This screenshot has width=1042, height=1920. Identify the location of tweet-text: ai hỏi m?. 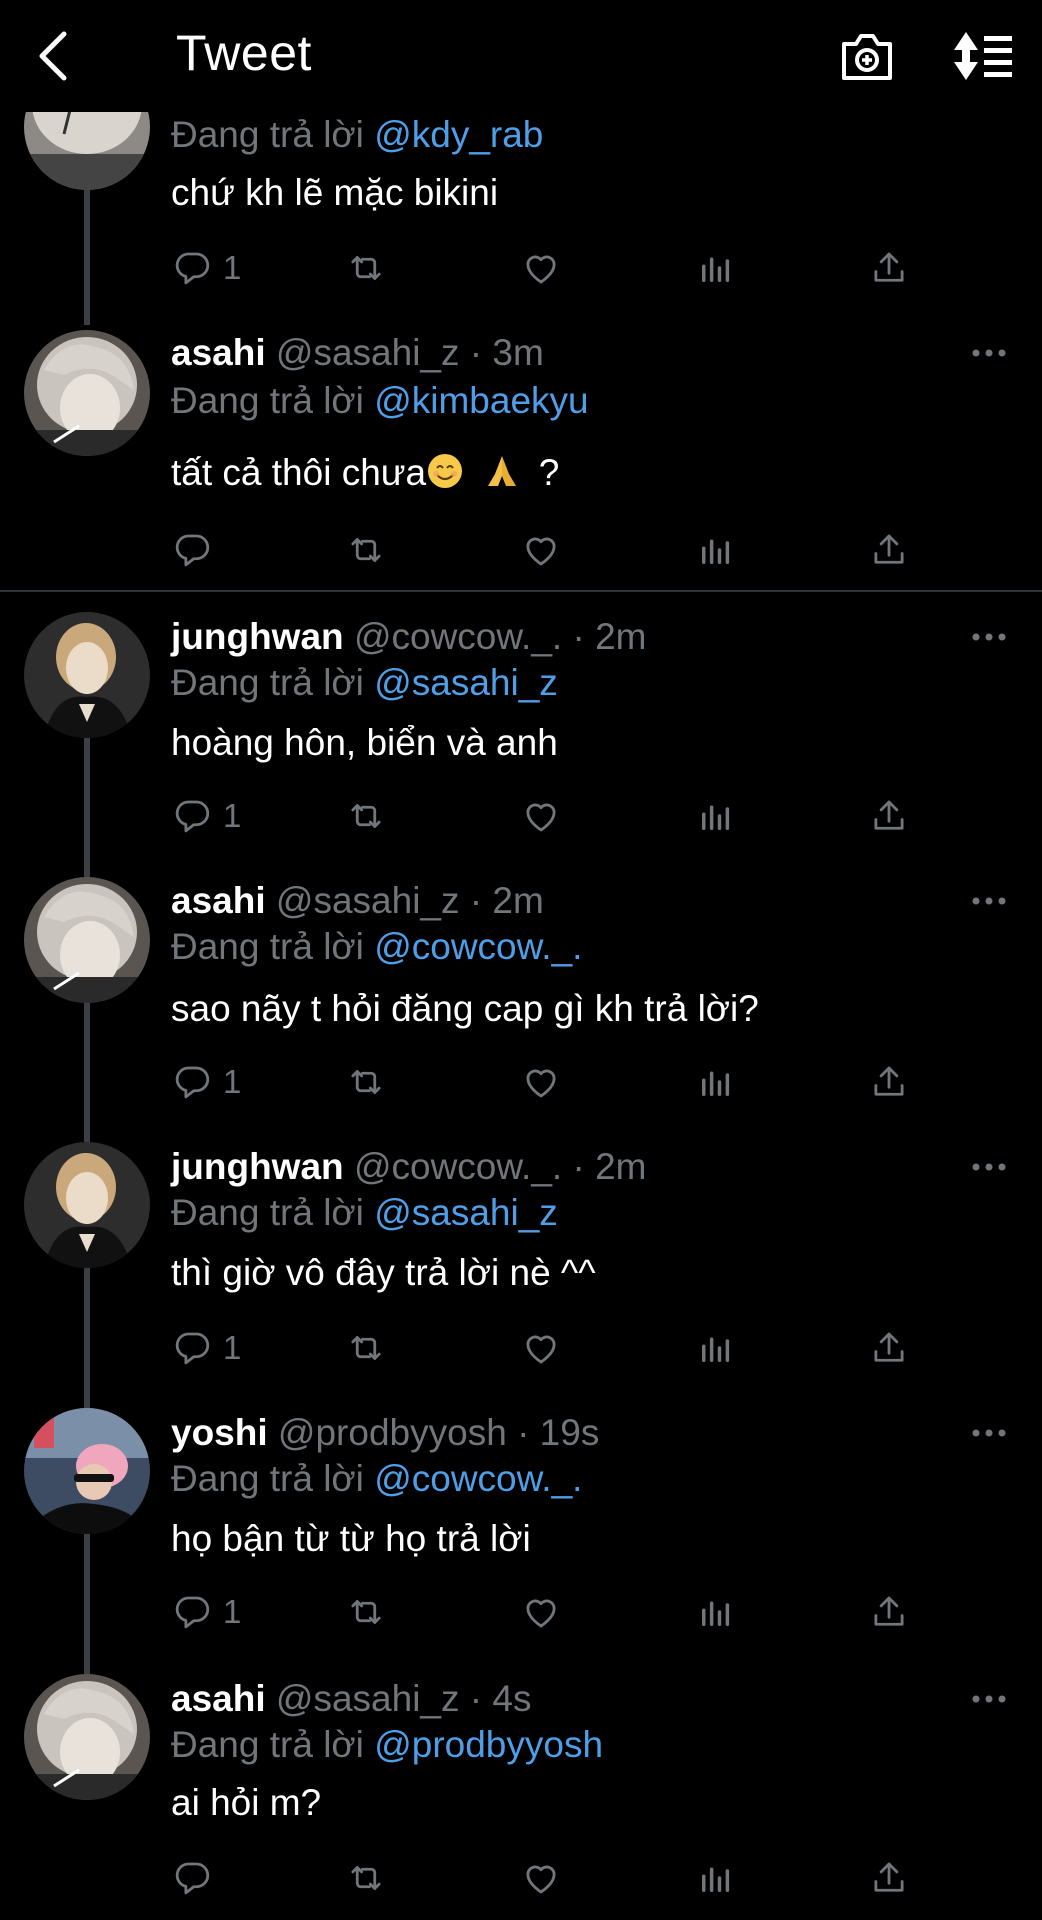
(246, 1802).